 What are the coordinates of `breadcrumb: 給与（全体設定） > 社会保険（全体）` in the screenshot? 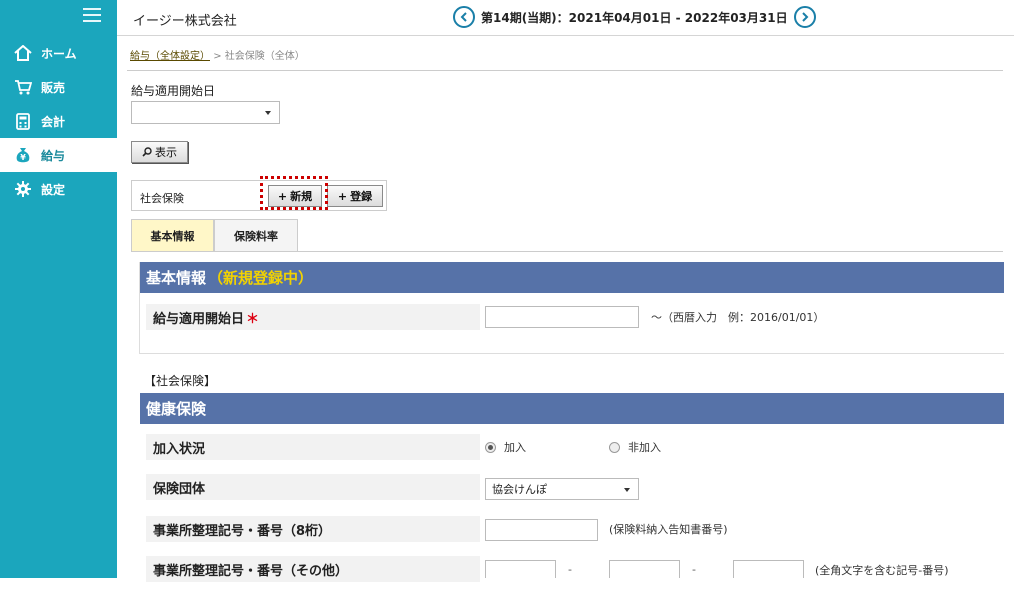 It's located at (217, 54).